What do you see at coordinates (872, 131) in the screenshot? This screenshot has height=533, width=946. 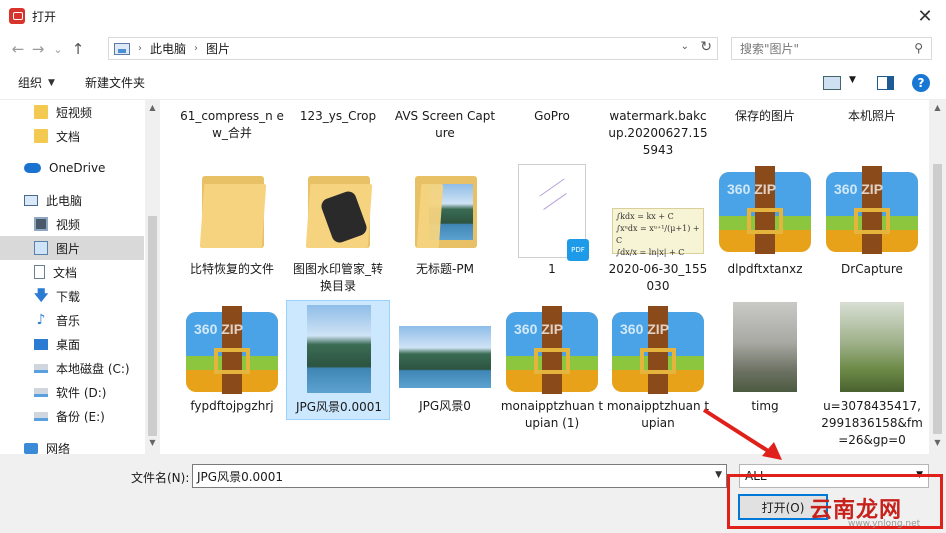 I see `folder-item: 本机照片` at bounding box center [872, 131].